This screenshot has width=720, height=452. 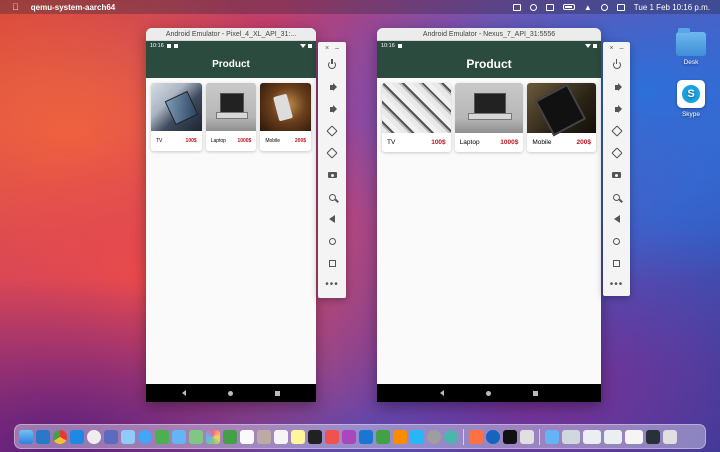 I want to click on menu-clock: Tue 1 Feb 10:16 p.m., so click(x=672, y=7).